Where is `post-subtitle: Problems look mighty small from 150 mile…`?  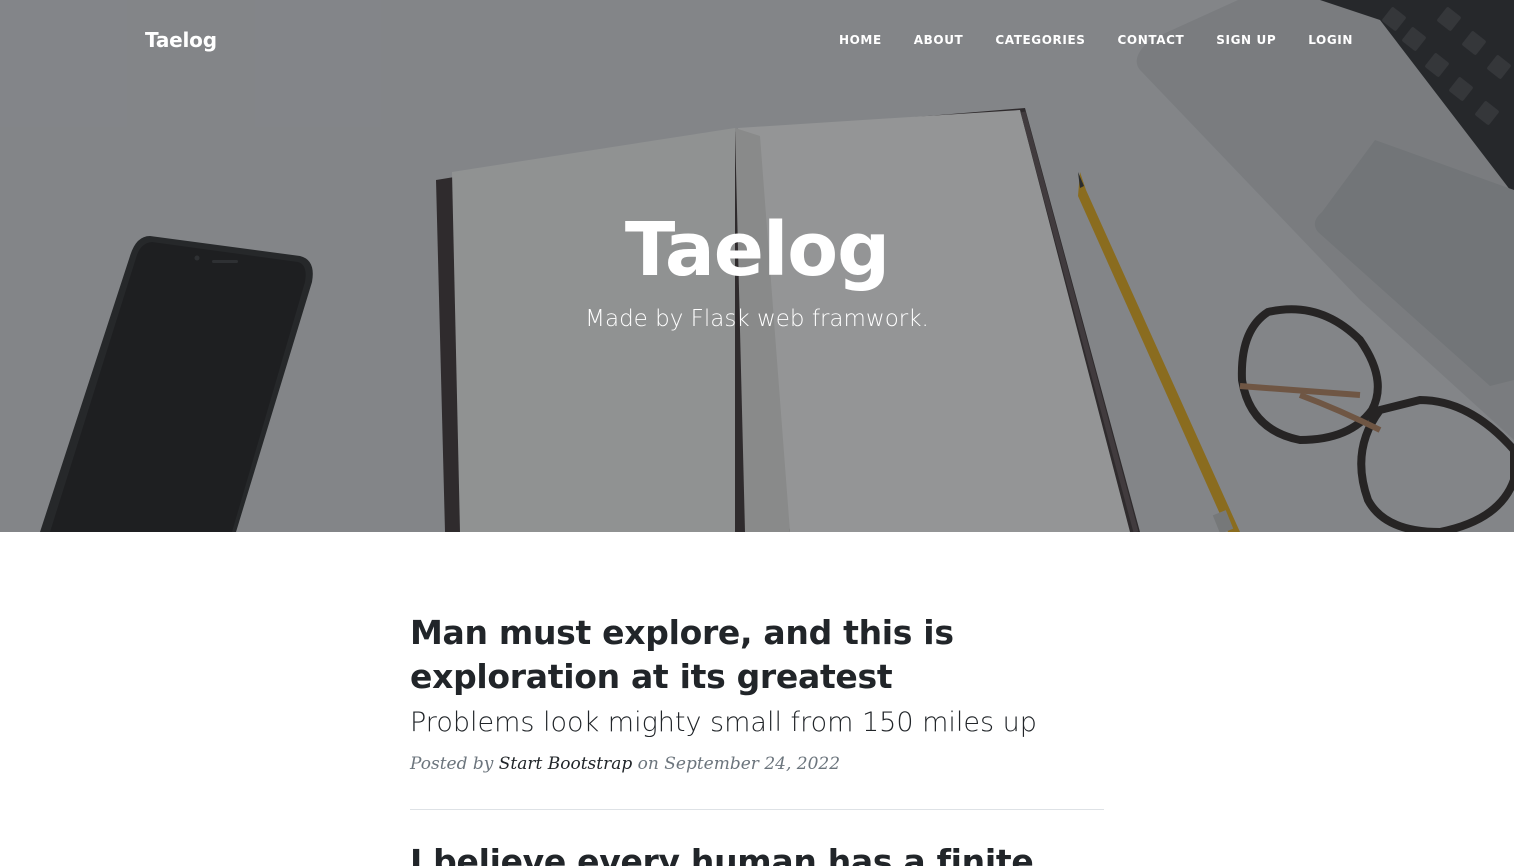
post-subtitle: Problems look mighty small from 150 mile… is located at coordinates (757, 723).